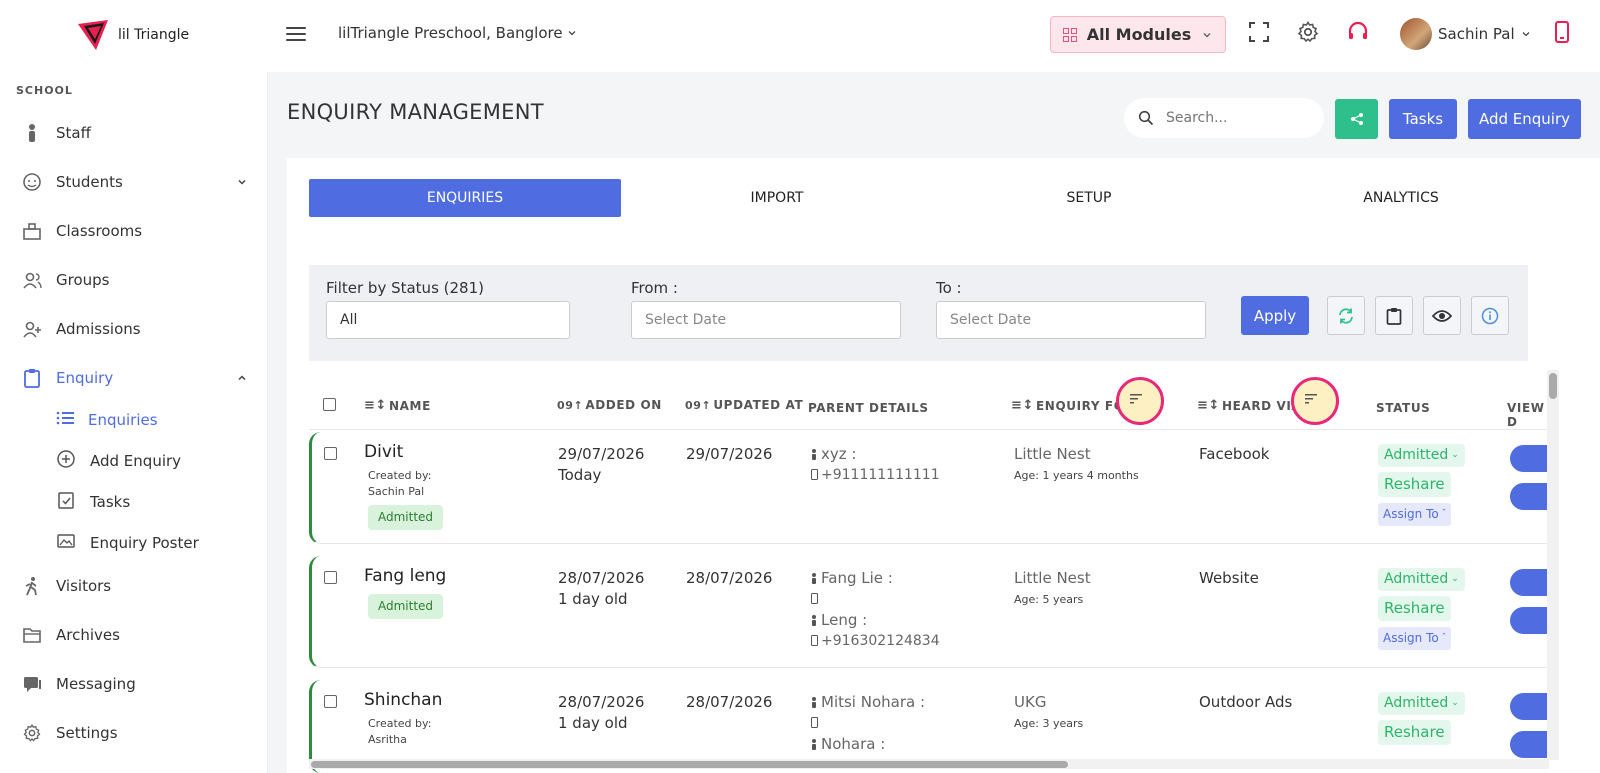 The height and width of the screenshot is (773, 1600). Describe the element at coordinates (66, 461) in the screenshot. I see `add-circle-icon` at that location.